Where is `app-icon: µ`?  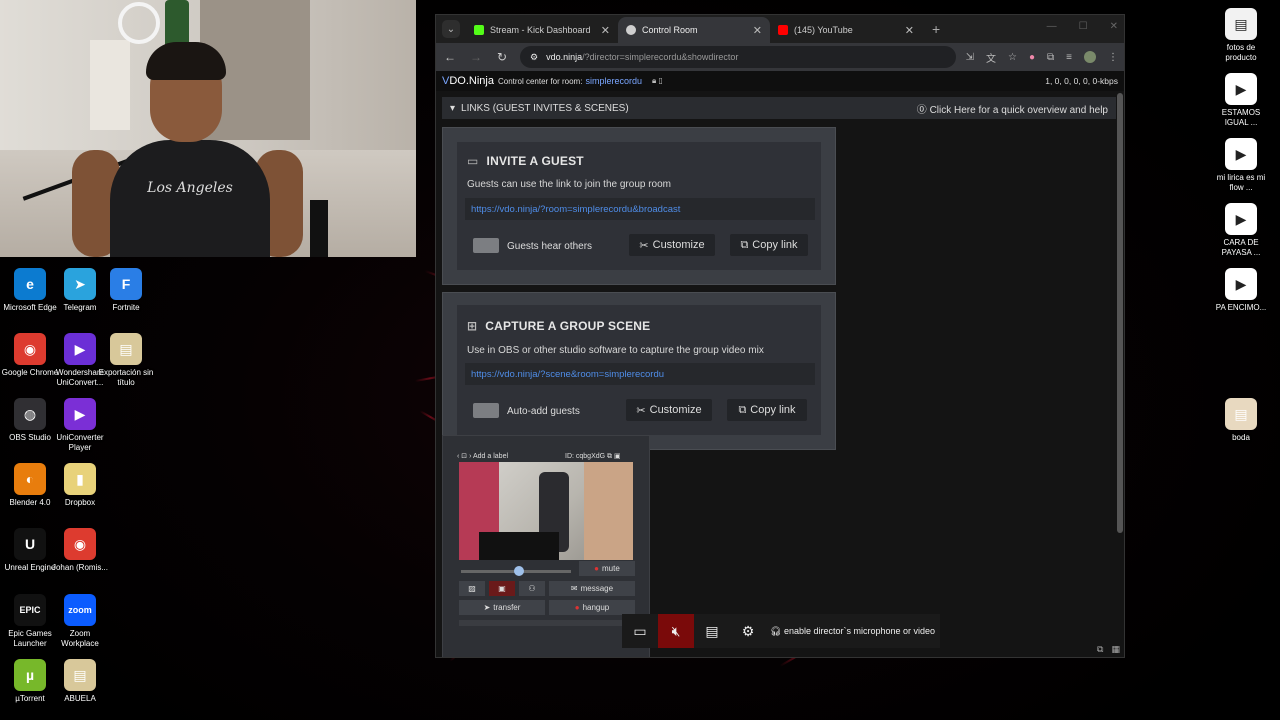
app-icon: µ is located at coordinates (30, 675).